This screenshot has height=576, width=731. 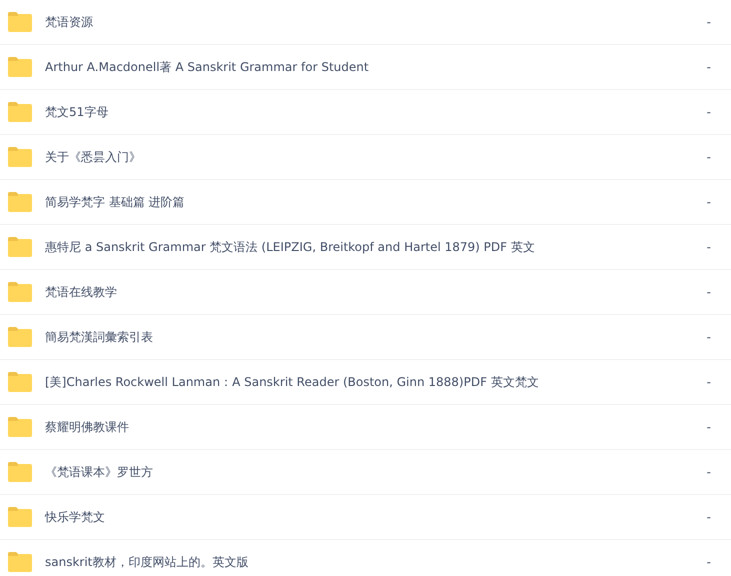 I want to click on folder-name: 梵文51字母, so click(x=358, y=112).